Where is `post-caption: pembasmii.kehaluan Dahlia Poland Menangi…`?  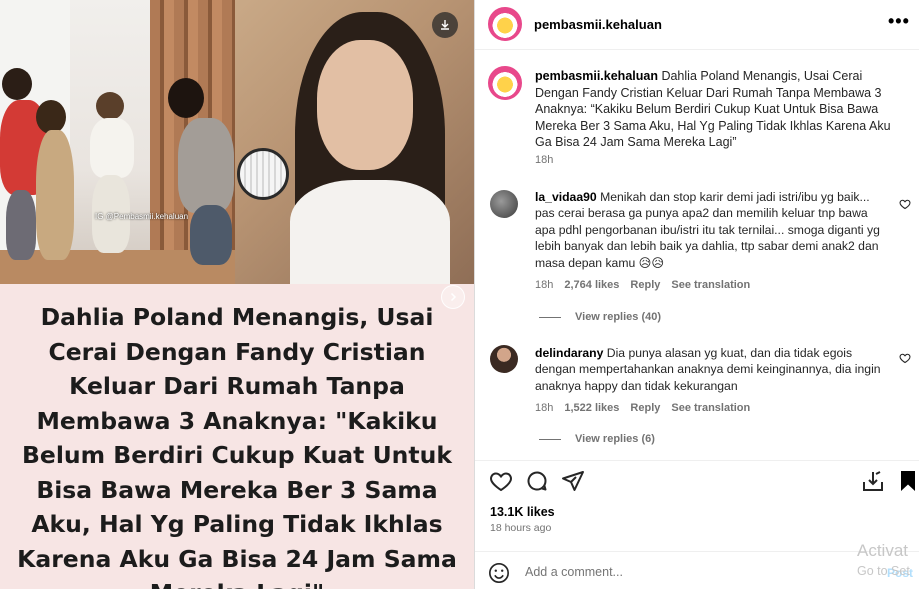
post-caption: pembasmii.kehaluan Dahlia Poland Menangi… is located at coordinates (718, 109).